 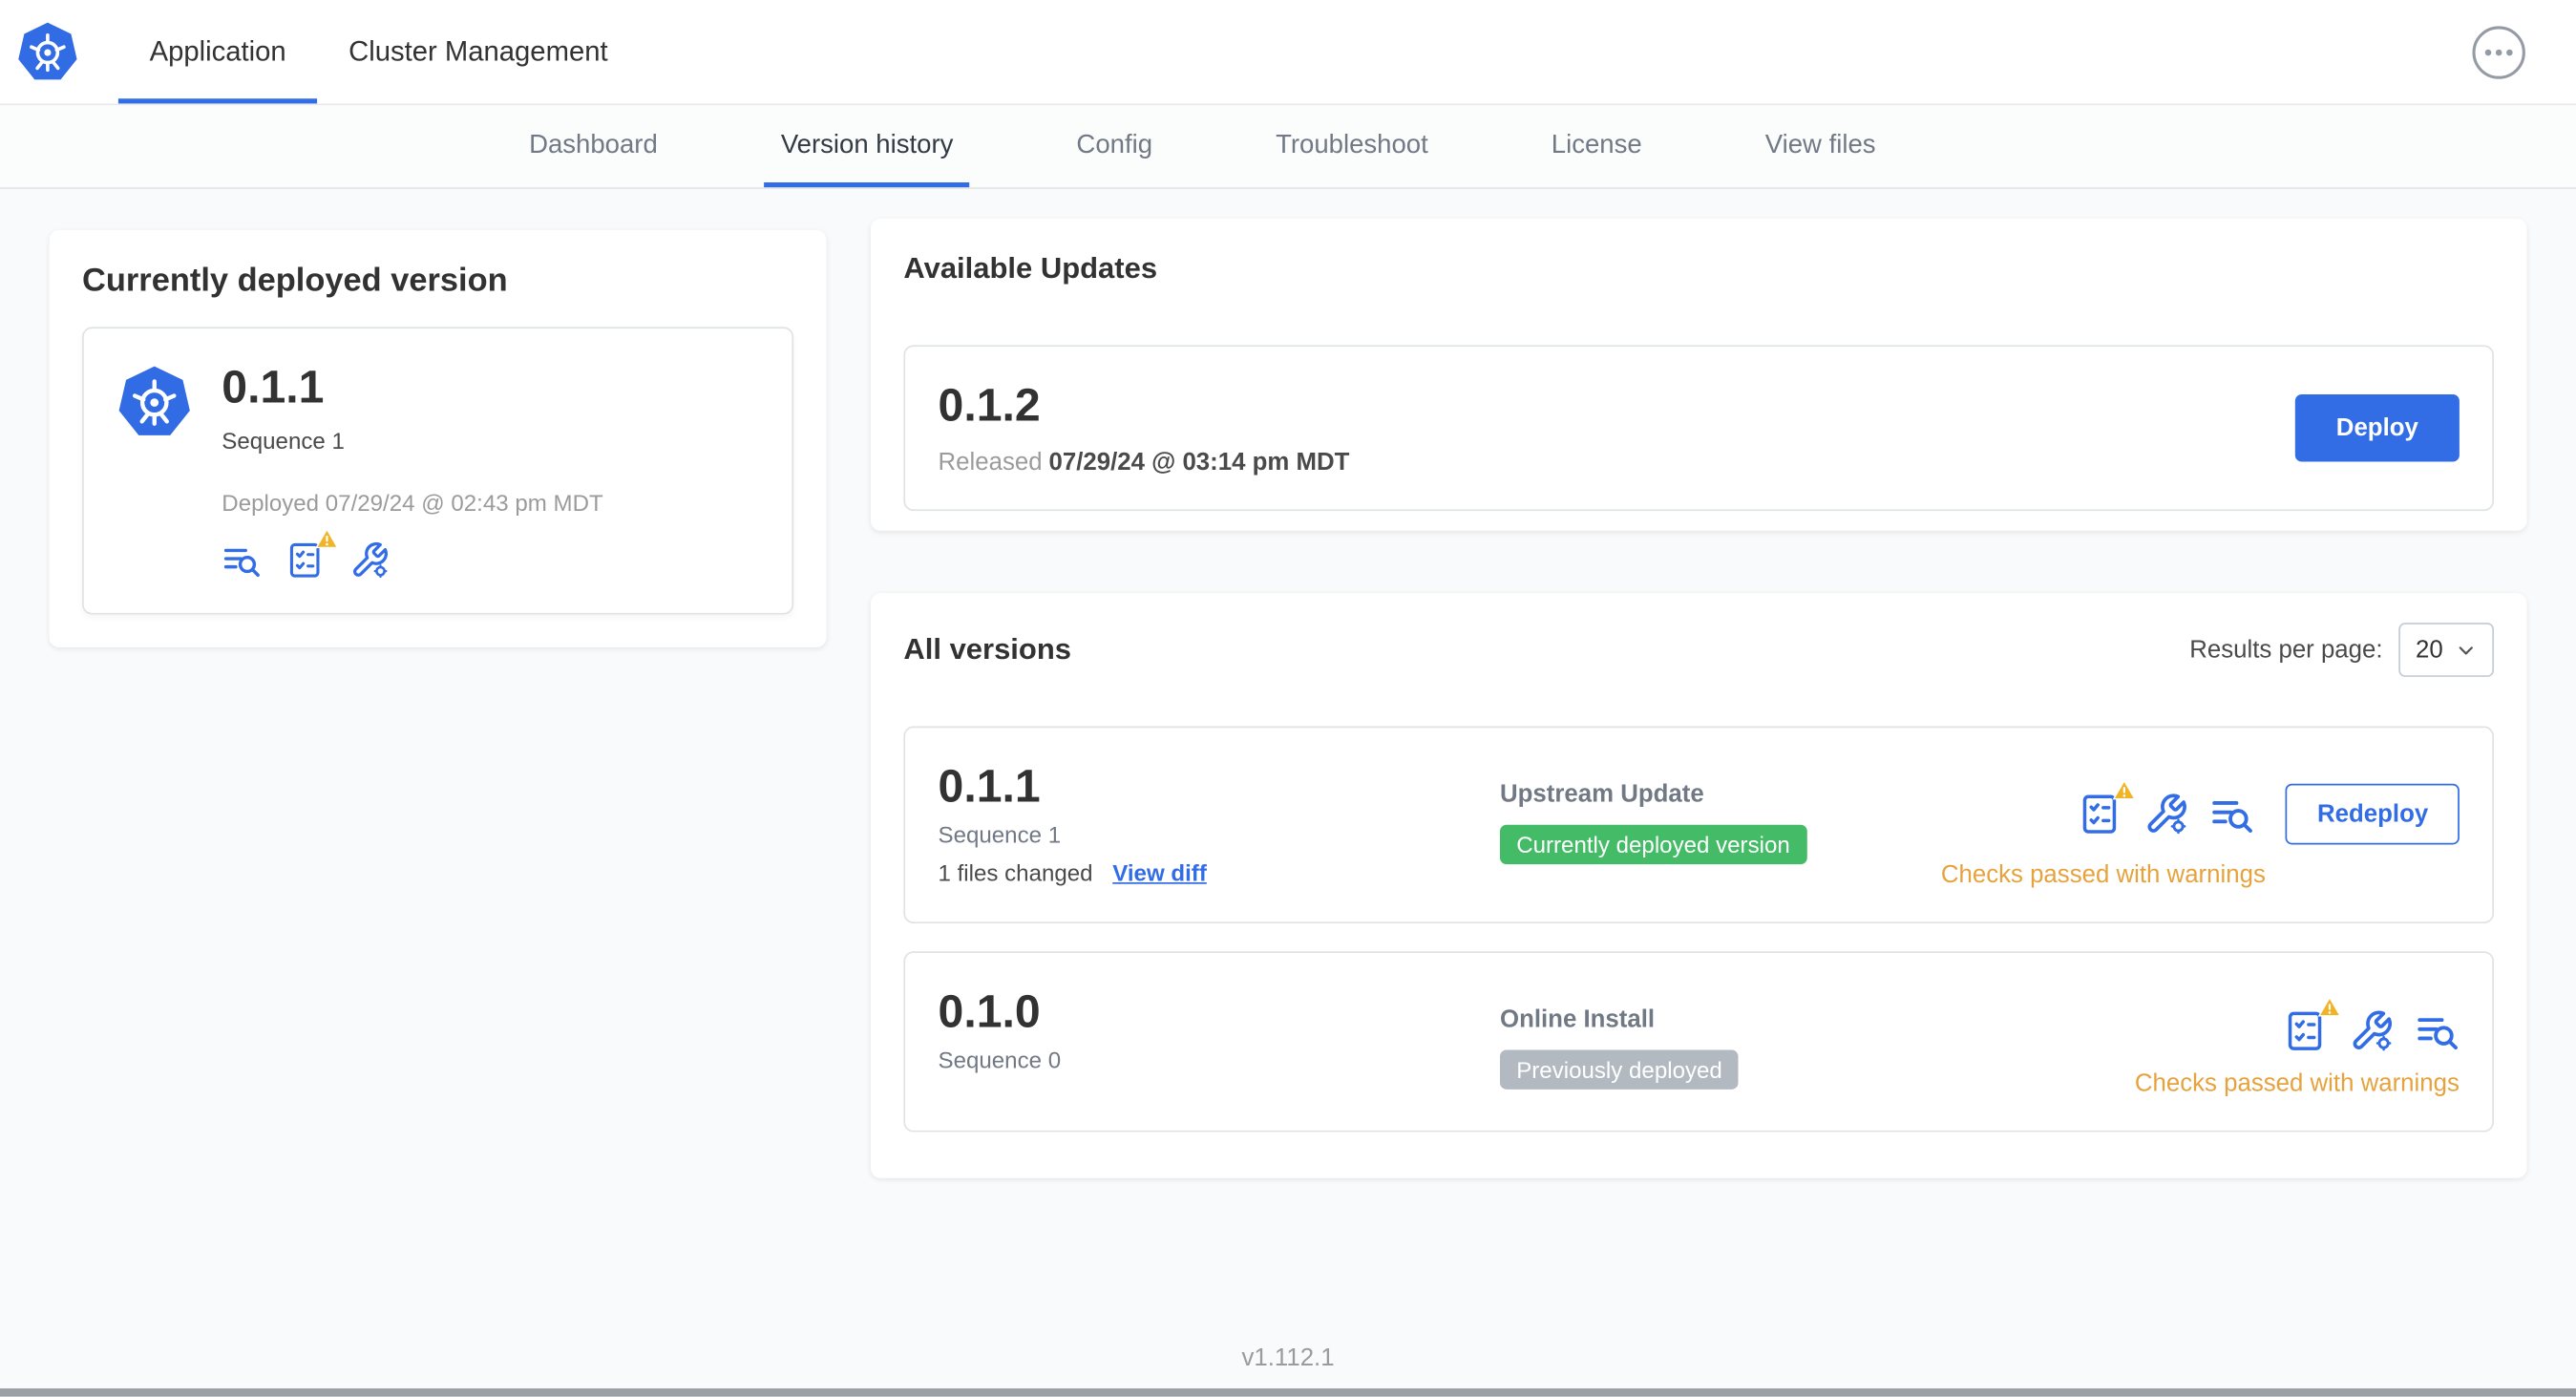 What do you see at coordinates (1820, 146) in the screenshot?
I see `tab-view-files: View files` at bounding box center [1820, 146].